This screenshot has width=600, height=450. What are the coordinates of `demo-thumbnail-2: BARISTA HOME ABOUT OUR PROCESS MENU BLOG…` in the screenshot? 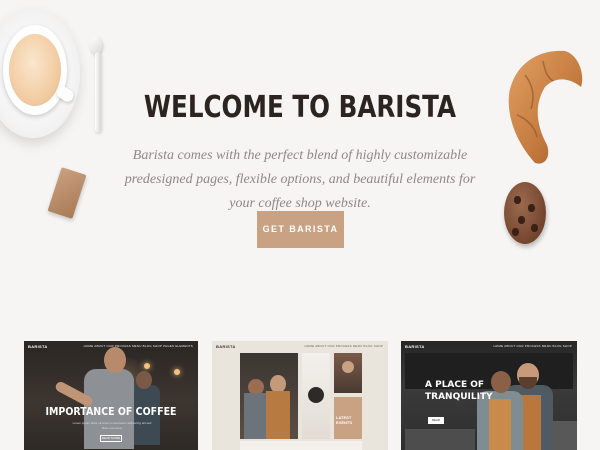 It's located at (300, 395).